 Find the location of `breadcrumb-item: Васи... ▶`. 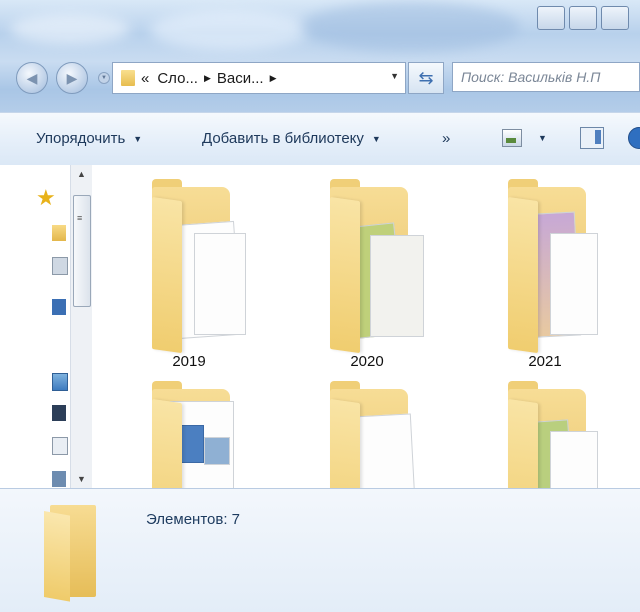

breadcrumb-item: Васи... ▶ is located at coordinates (250, 78).